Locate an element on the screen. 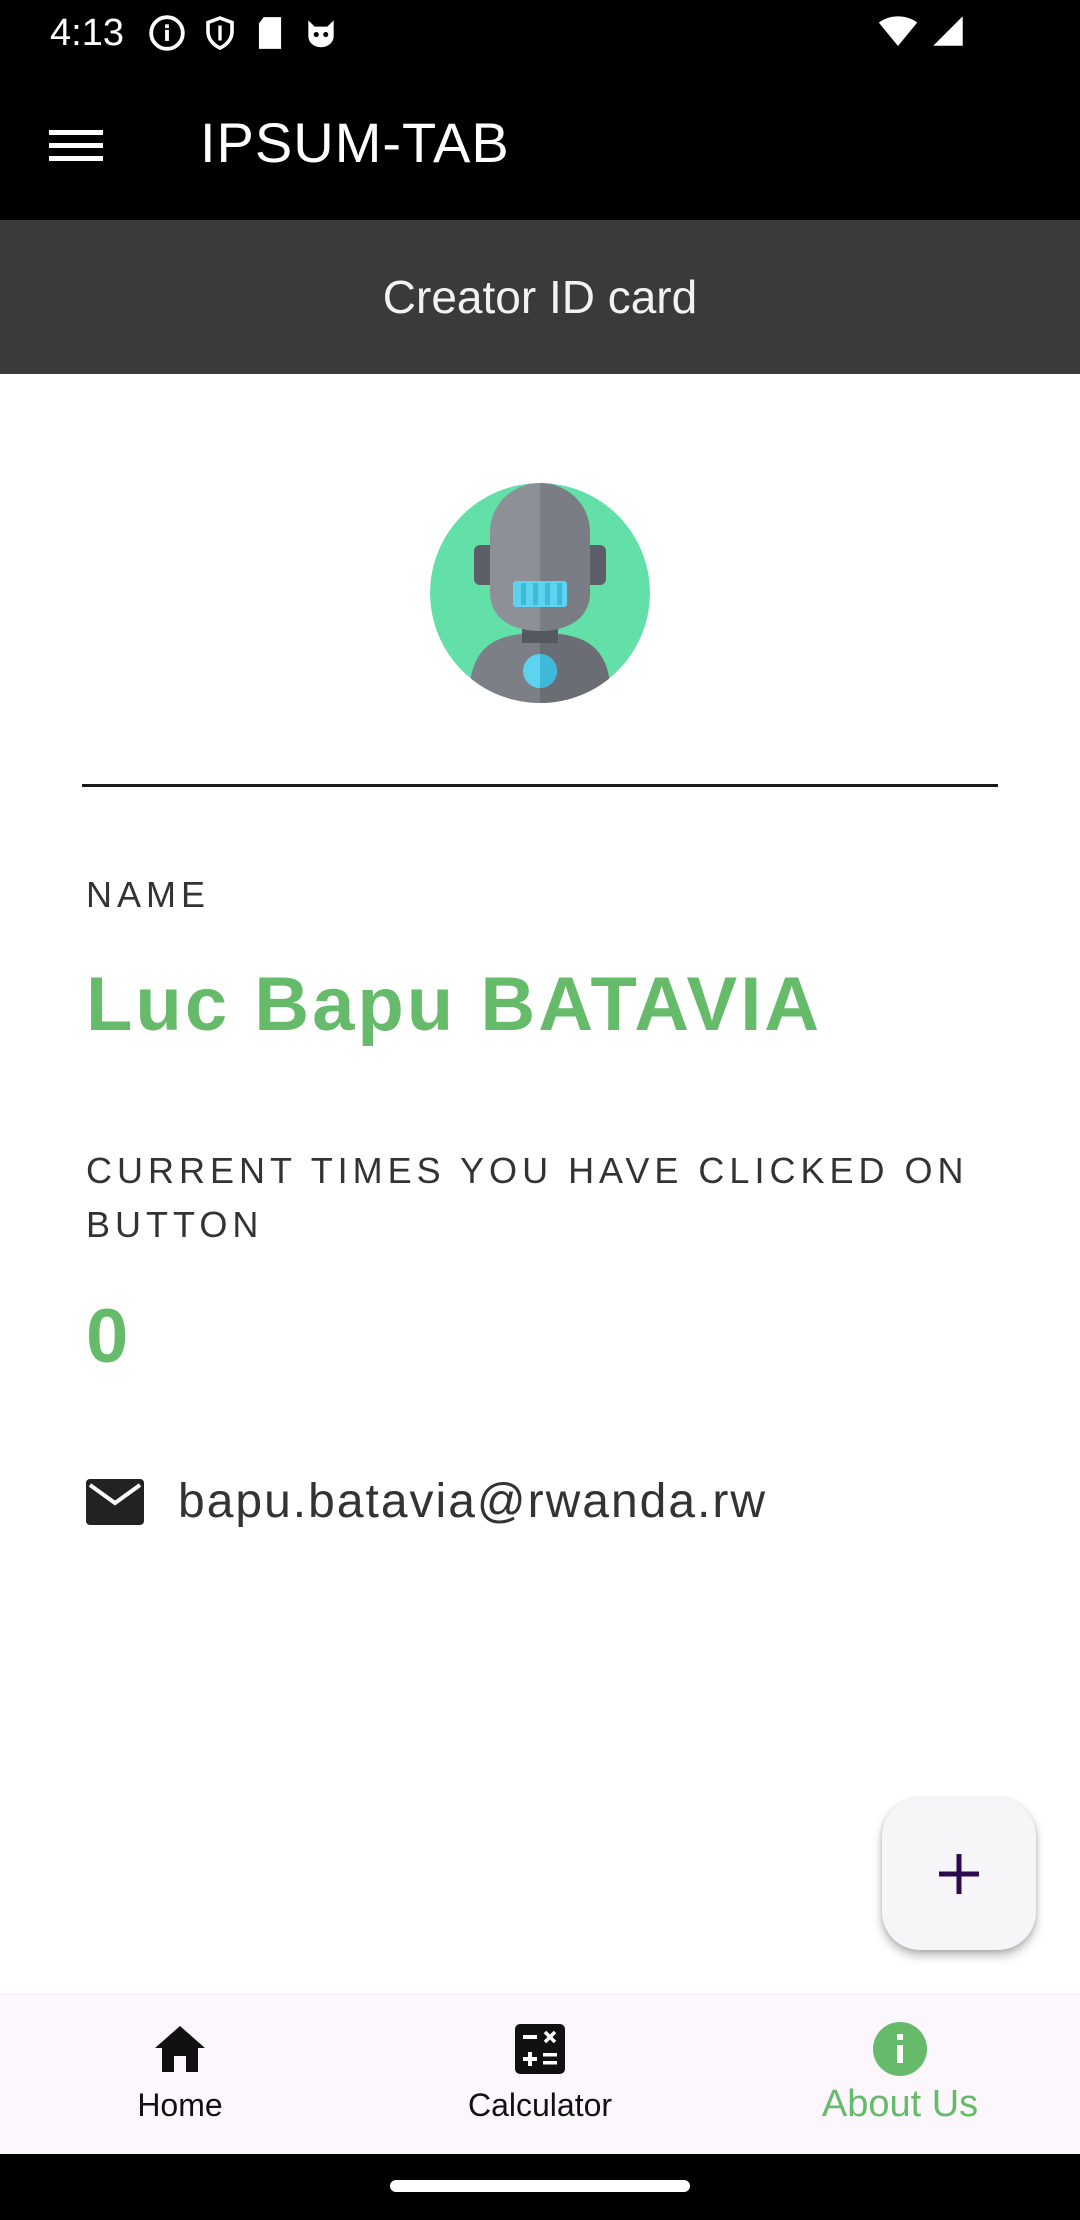 The height and width of the screenshot is (2220, 1080). clicks-label: CURRENT TIMES YOU HAVE CLICKED ON BUTTON is located at coordinates (527, 1197).